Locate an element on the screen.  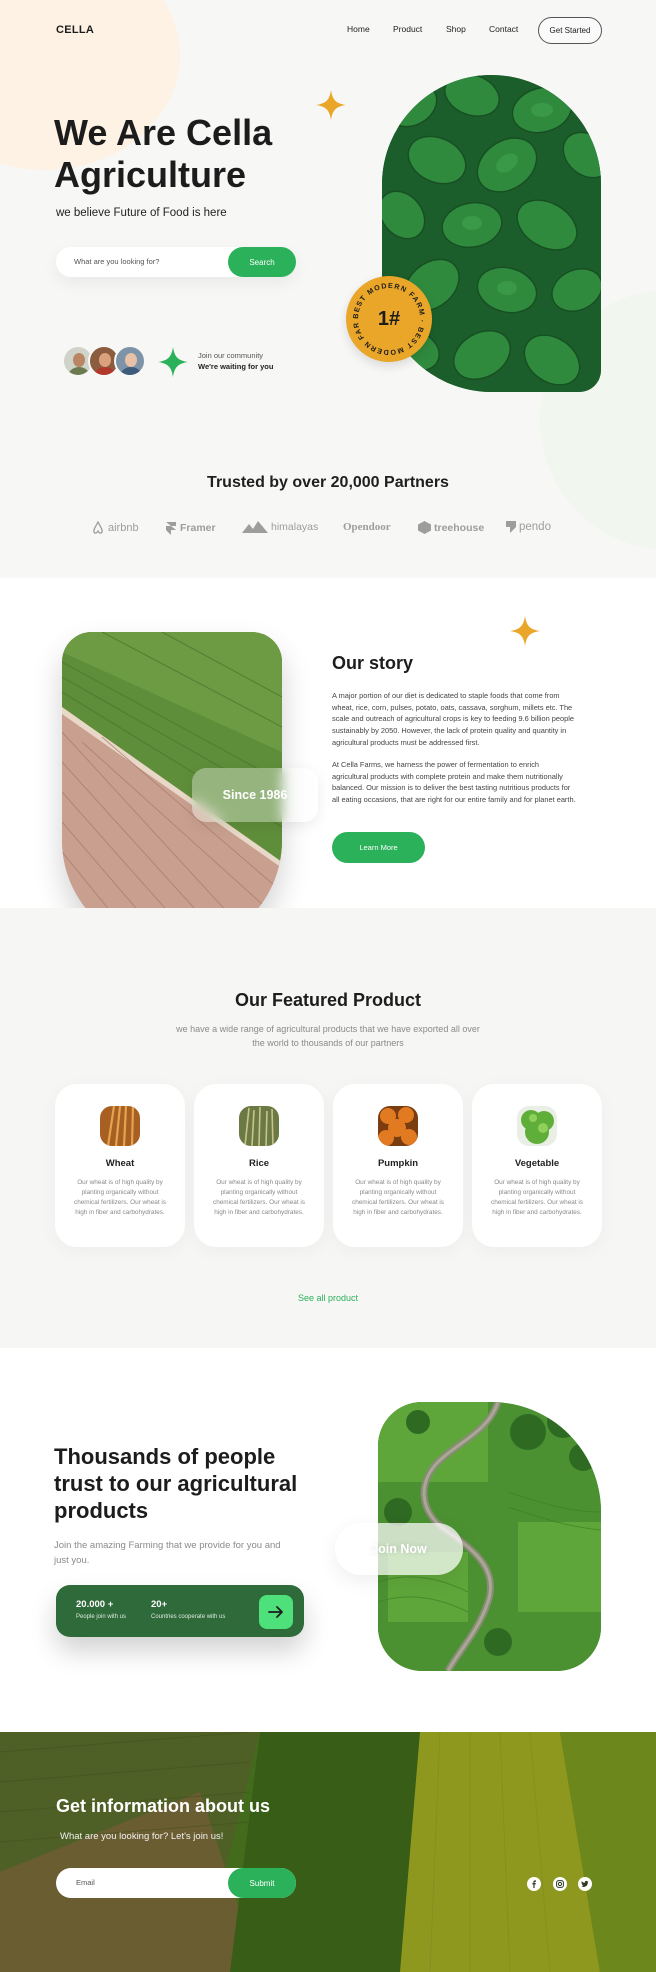
treehouse-icon is located at coordinates (424, 527).